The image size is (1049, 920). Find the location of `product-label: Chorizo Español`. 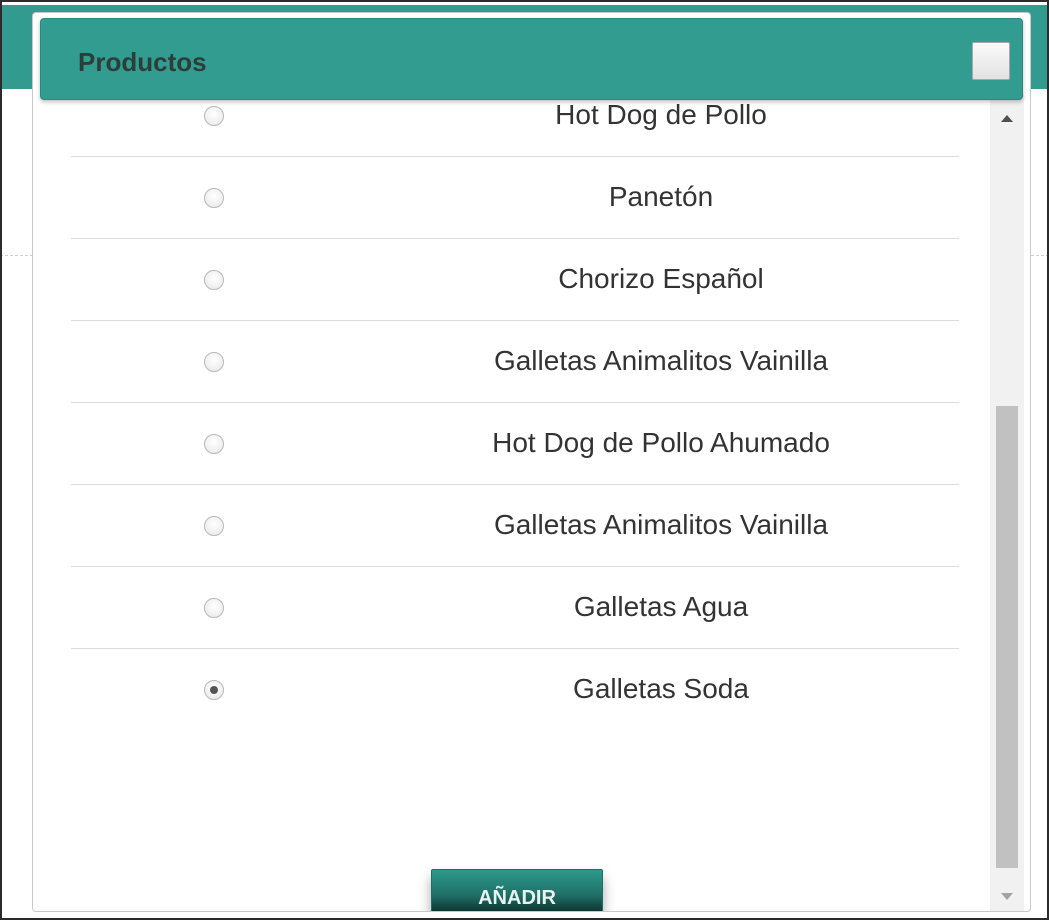

product-label: Chorizo Español is located at coordinates (661, 278).